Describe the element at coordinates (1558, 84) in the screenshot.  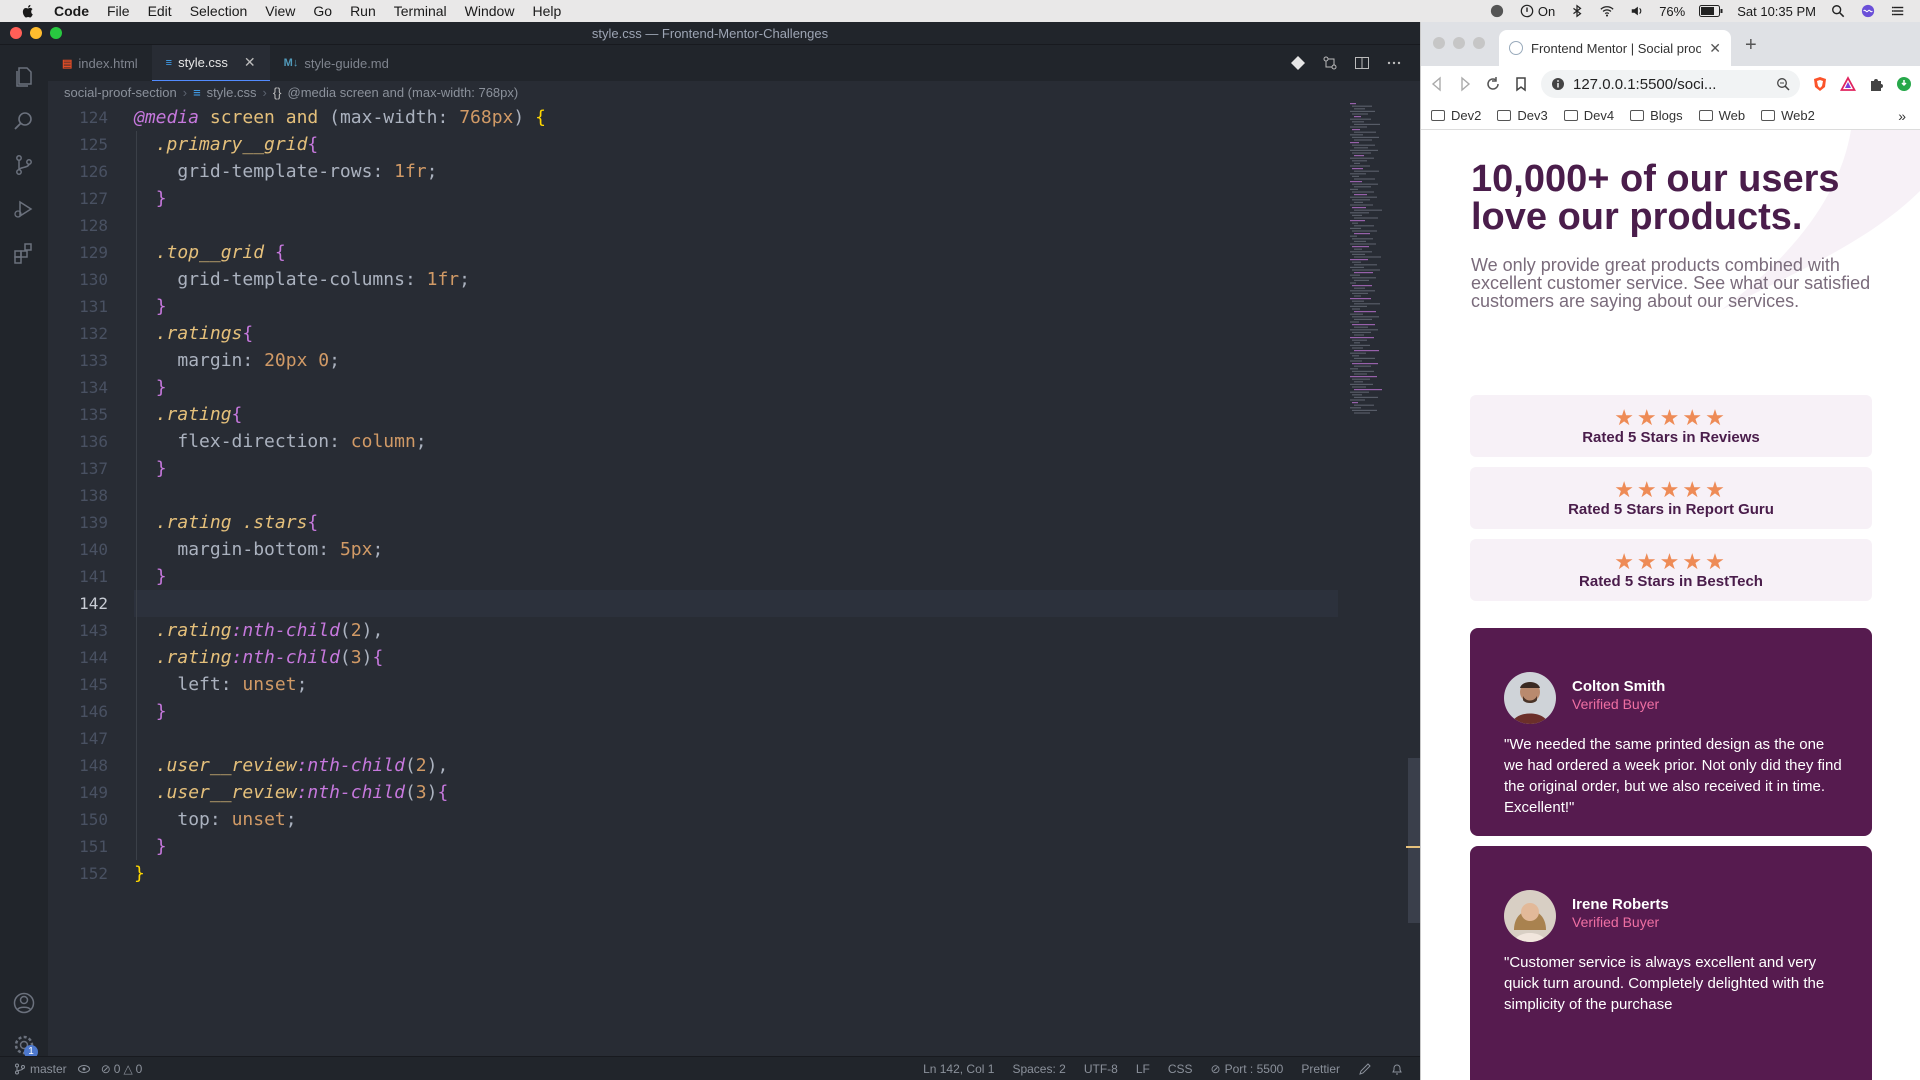
I see `site-info-icon` at that location.